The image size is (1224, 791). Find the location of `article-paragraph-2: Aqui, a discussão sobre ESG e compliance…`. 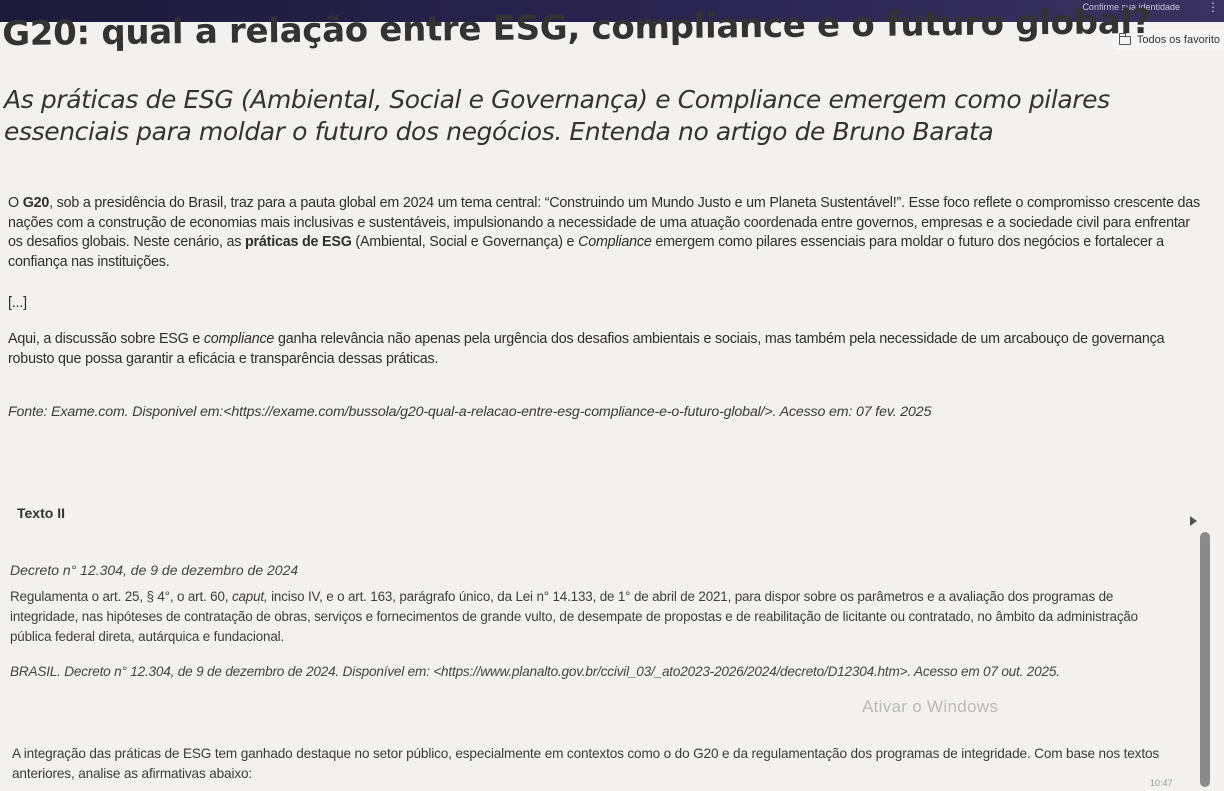

article-paragraph-2: Aqui, a discussão sobre ESG e compliance… is located at coordinates (605, 349).